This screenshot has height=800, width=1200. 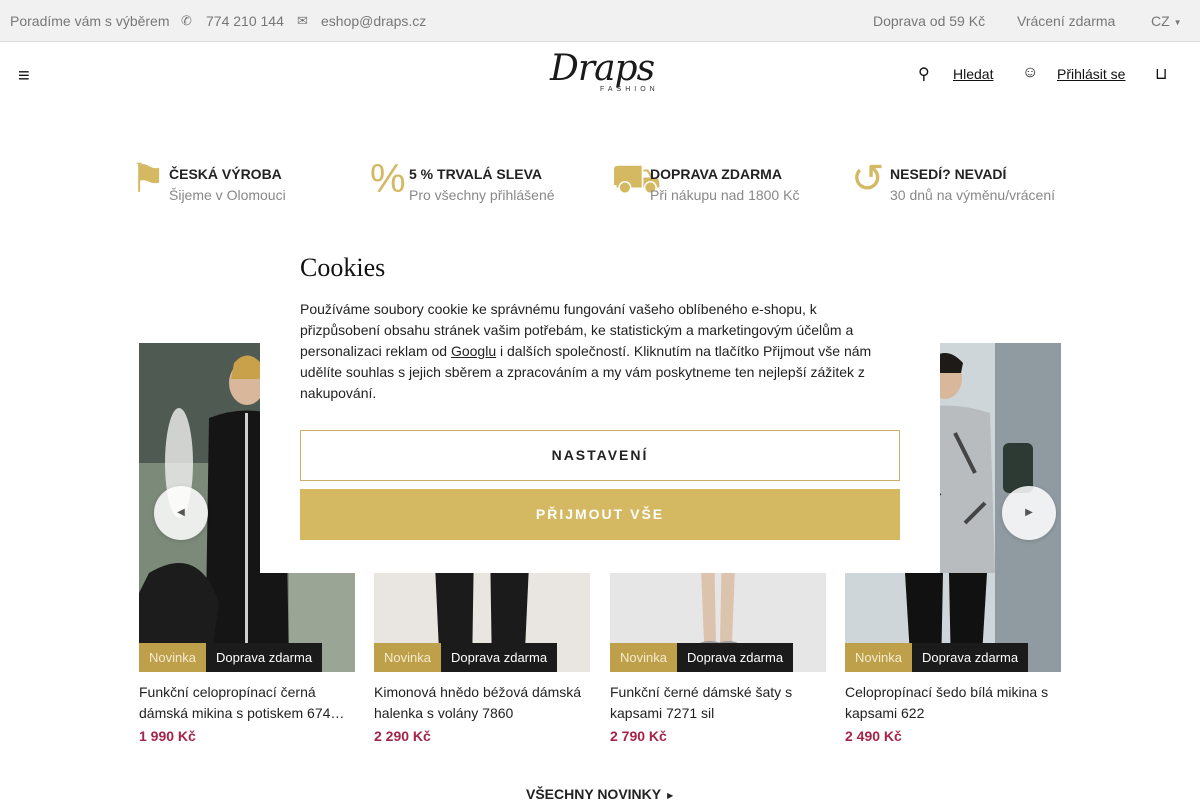 What do you see at coordinates (600, 514) in the screenshot?
I see `accept-all-button: PŘIJMOUT VŠE` at bounding box center [600, 514].